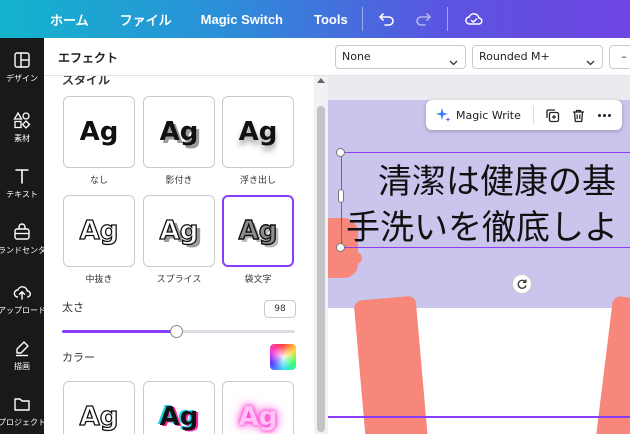 The height and width of the screenshot is (434, 630). I want to click on canvas-heading-line-1: 清潔は健康の基, so click(497, 178).